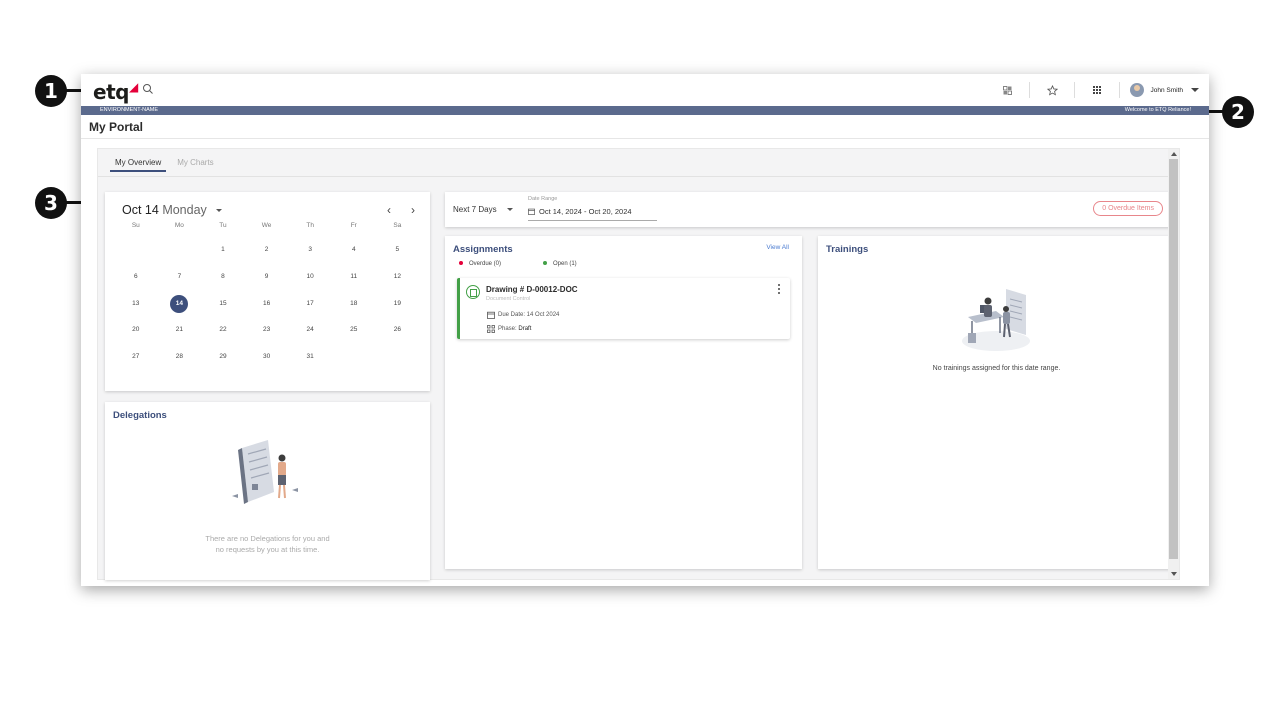 The width and height of the screenshot is (1280, 720). What do you see at coordinates (179, 250) in the screenshot?
I see `calendar-day-label` at bounding box center [179, 250].